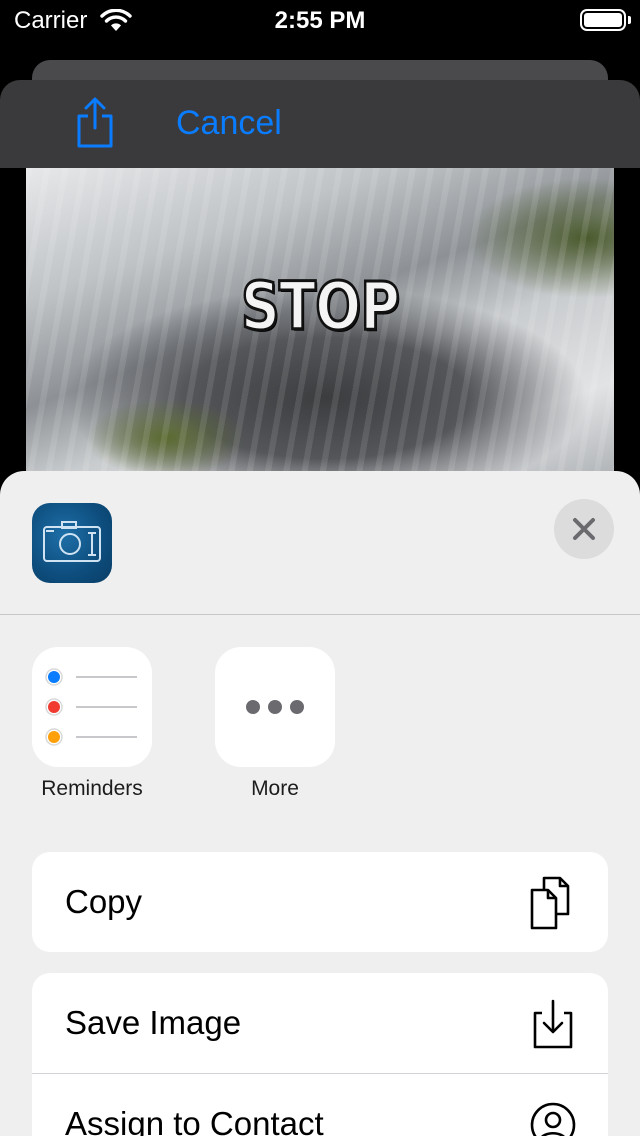 The image size is (640, 1136). I want to click on modal-toolbar: Cancel, so click(320, 124).